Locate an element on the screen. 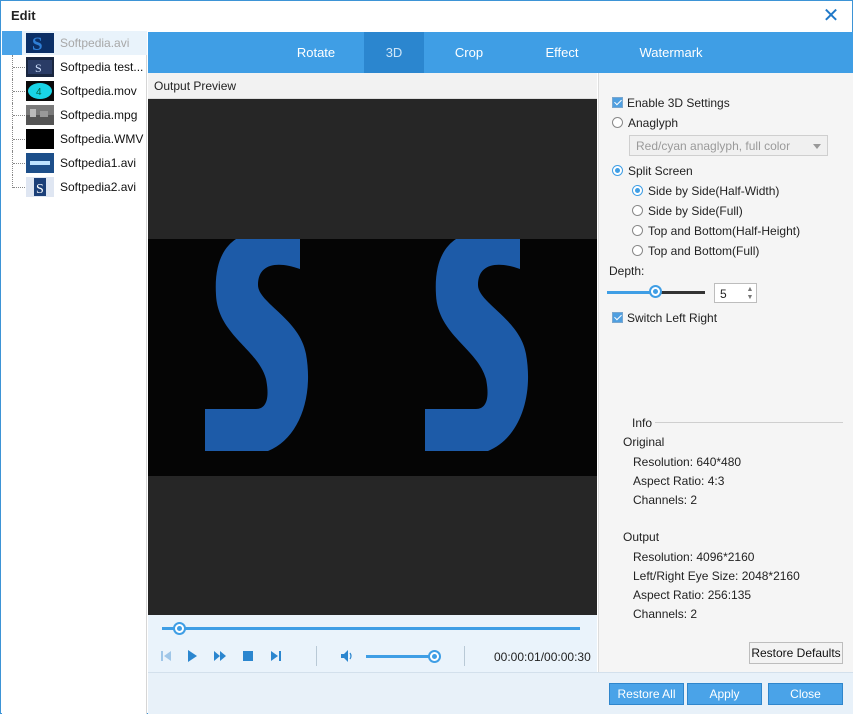 The height and width of the screenshot is (714, 853). option-label: Side by Side(Full) is located at coordinates (695, 211).